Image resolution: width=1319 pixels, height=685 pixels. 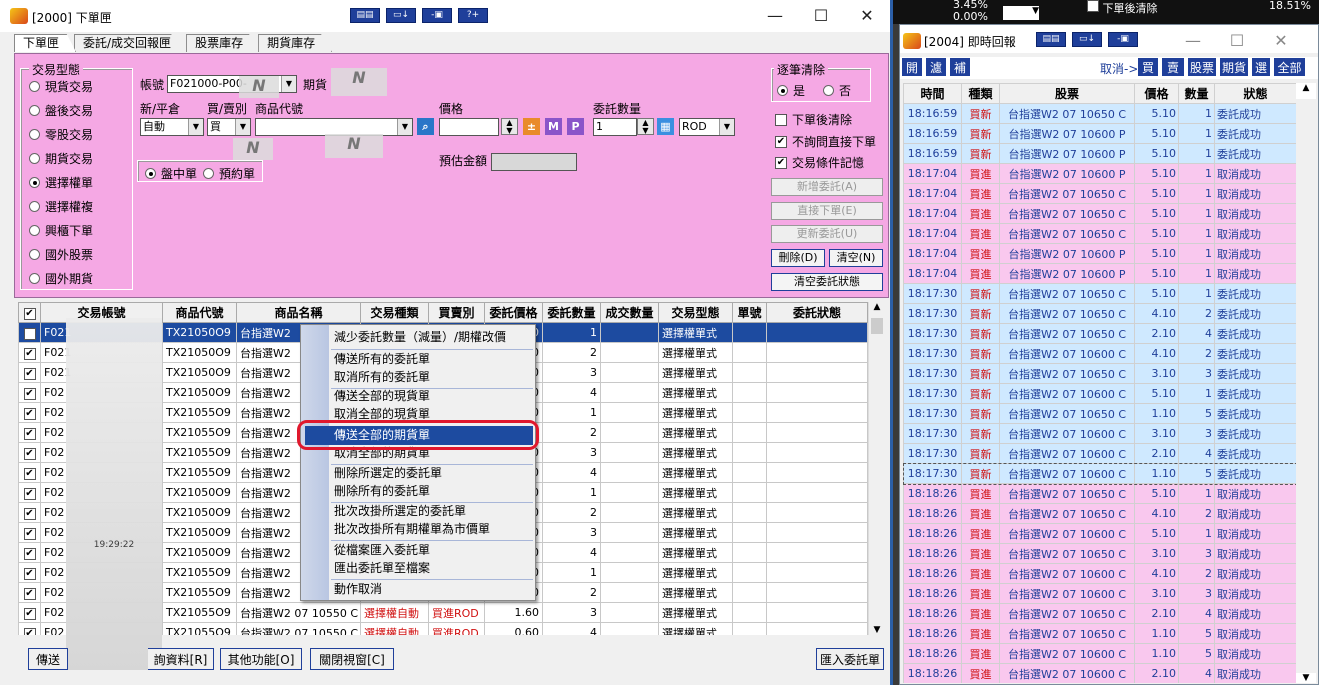 I want to click on list-item: 18:17:30 買新 台指選W2 07 10650 C 2.10 4 委託成功, so click(x=1099, y=333).